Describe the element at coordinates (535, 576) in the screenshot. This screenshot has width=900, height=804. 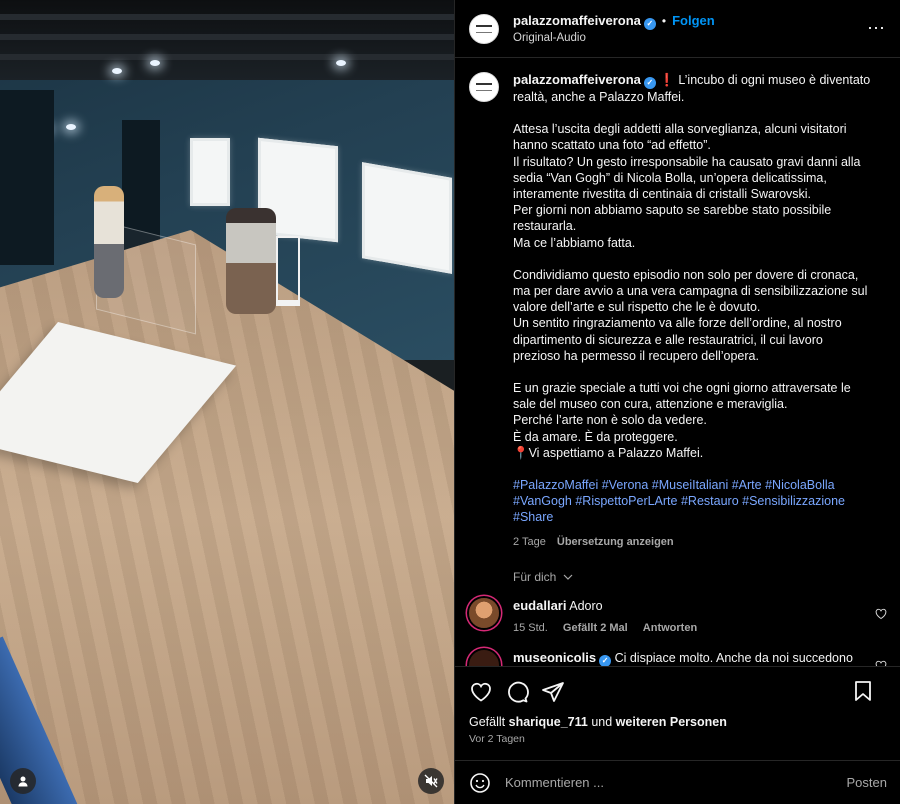
I see `comment-sort-label: Für dich` at that location.